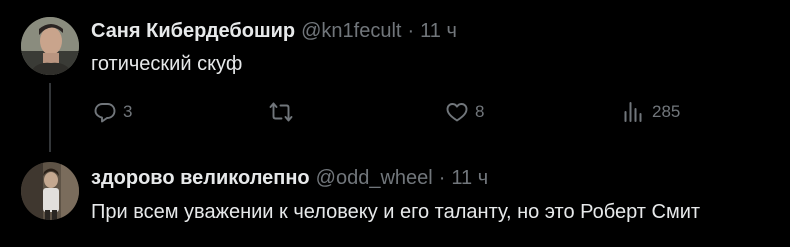 This screenshot has width=790, height=247. What do you see at coordinates (457, 112) in the screenshot?
I see `heart-icon` at bounding box center [457, 112].